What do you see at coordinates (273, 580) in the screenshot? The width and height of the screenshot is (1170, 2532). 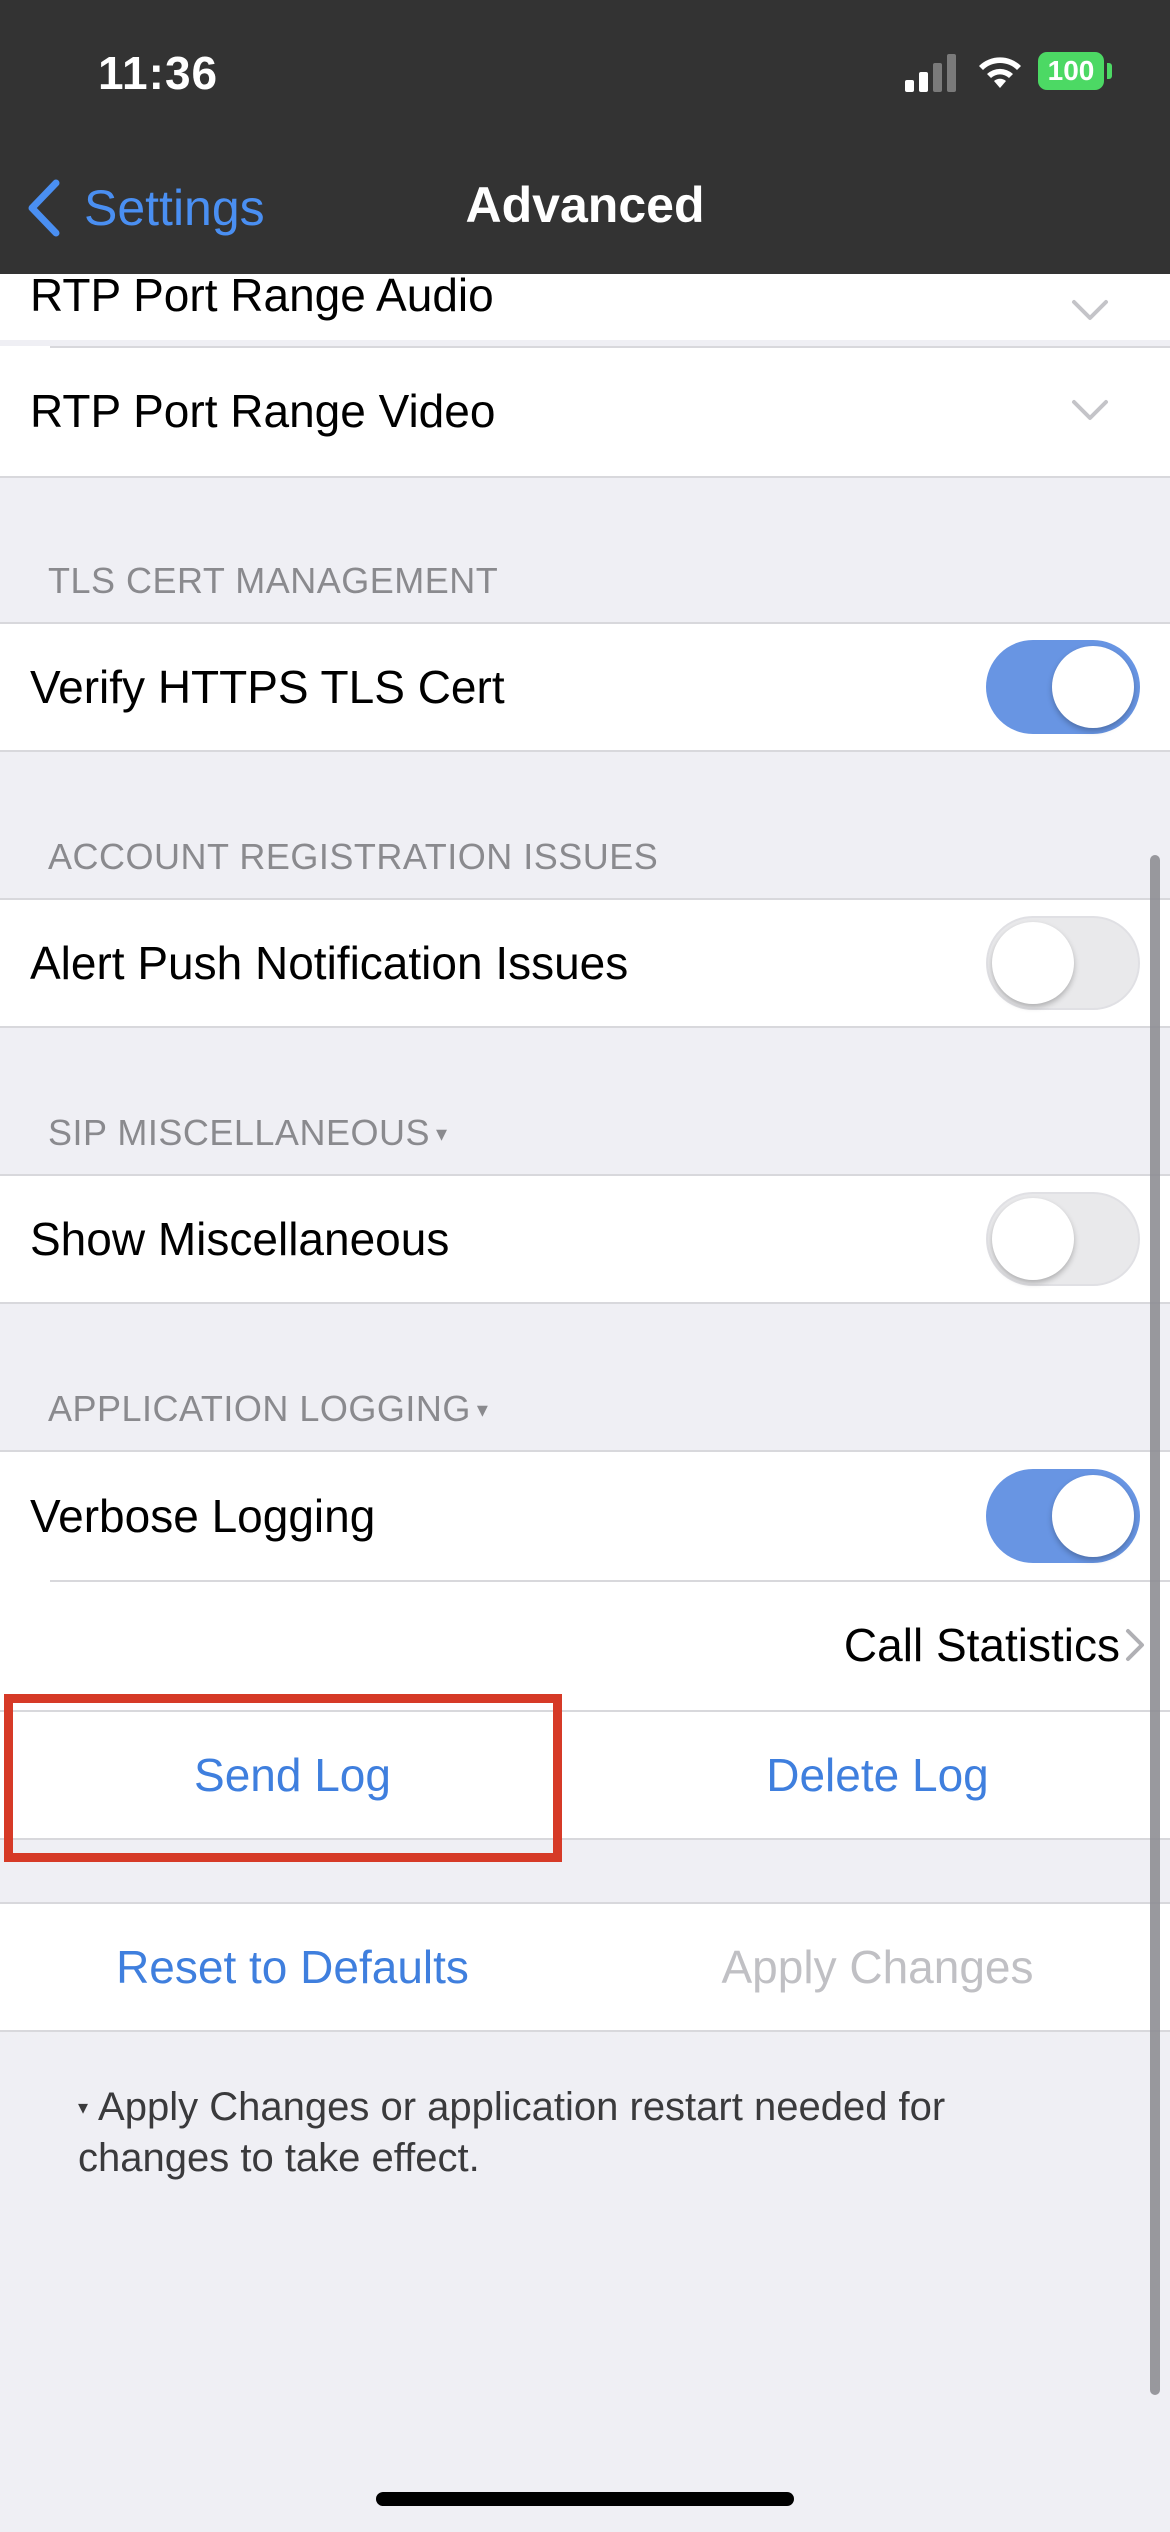 I see `section-header-tls: TLS CERT MANAGEMENT` at bounding box center [273, 580].